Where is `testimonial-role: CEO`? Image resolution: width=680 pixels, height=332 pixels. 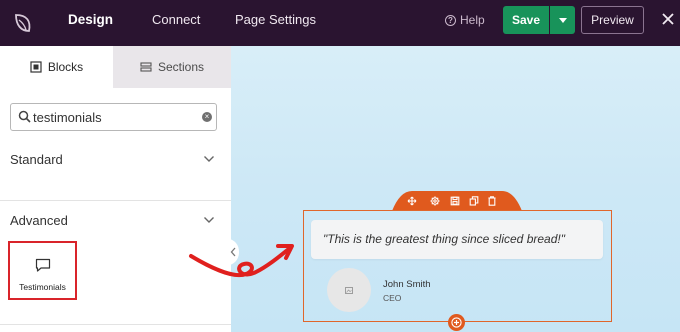 testimonial-role: CEO is located at coordinates (392, 298).